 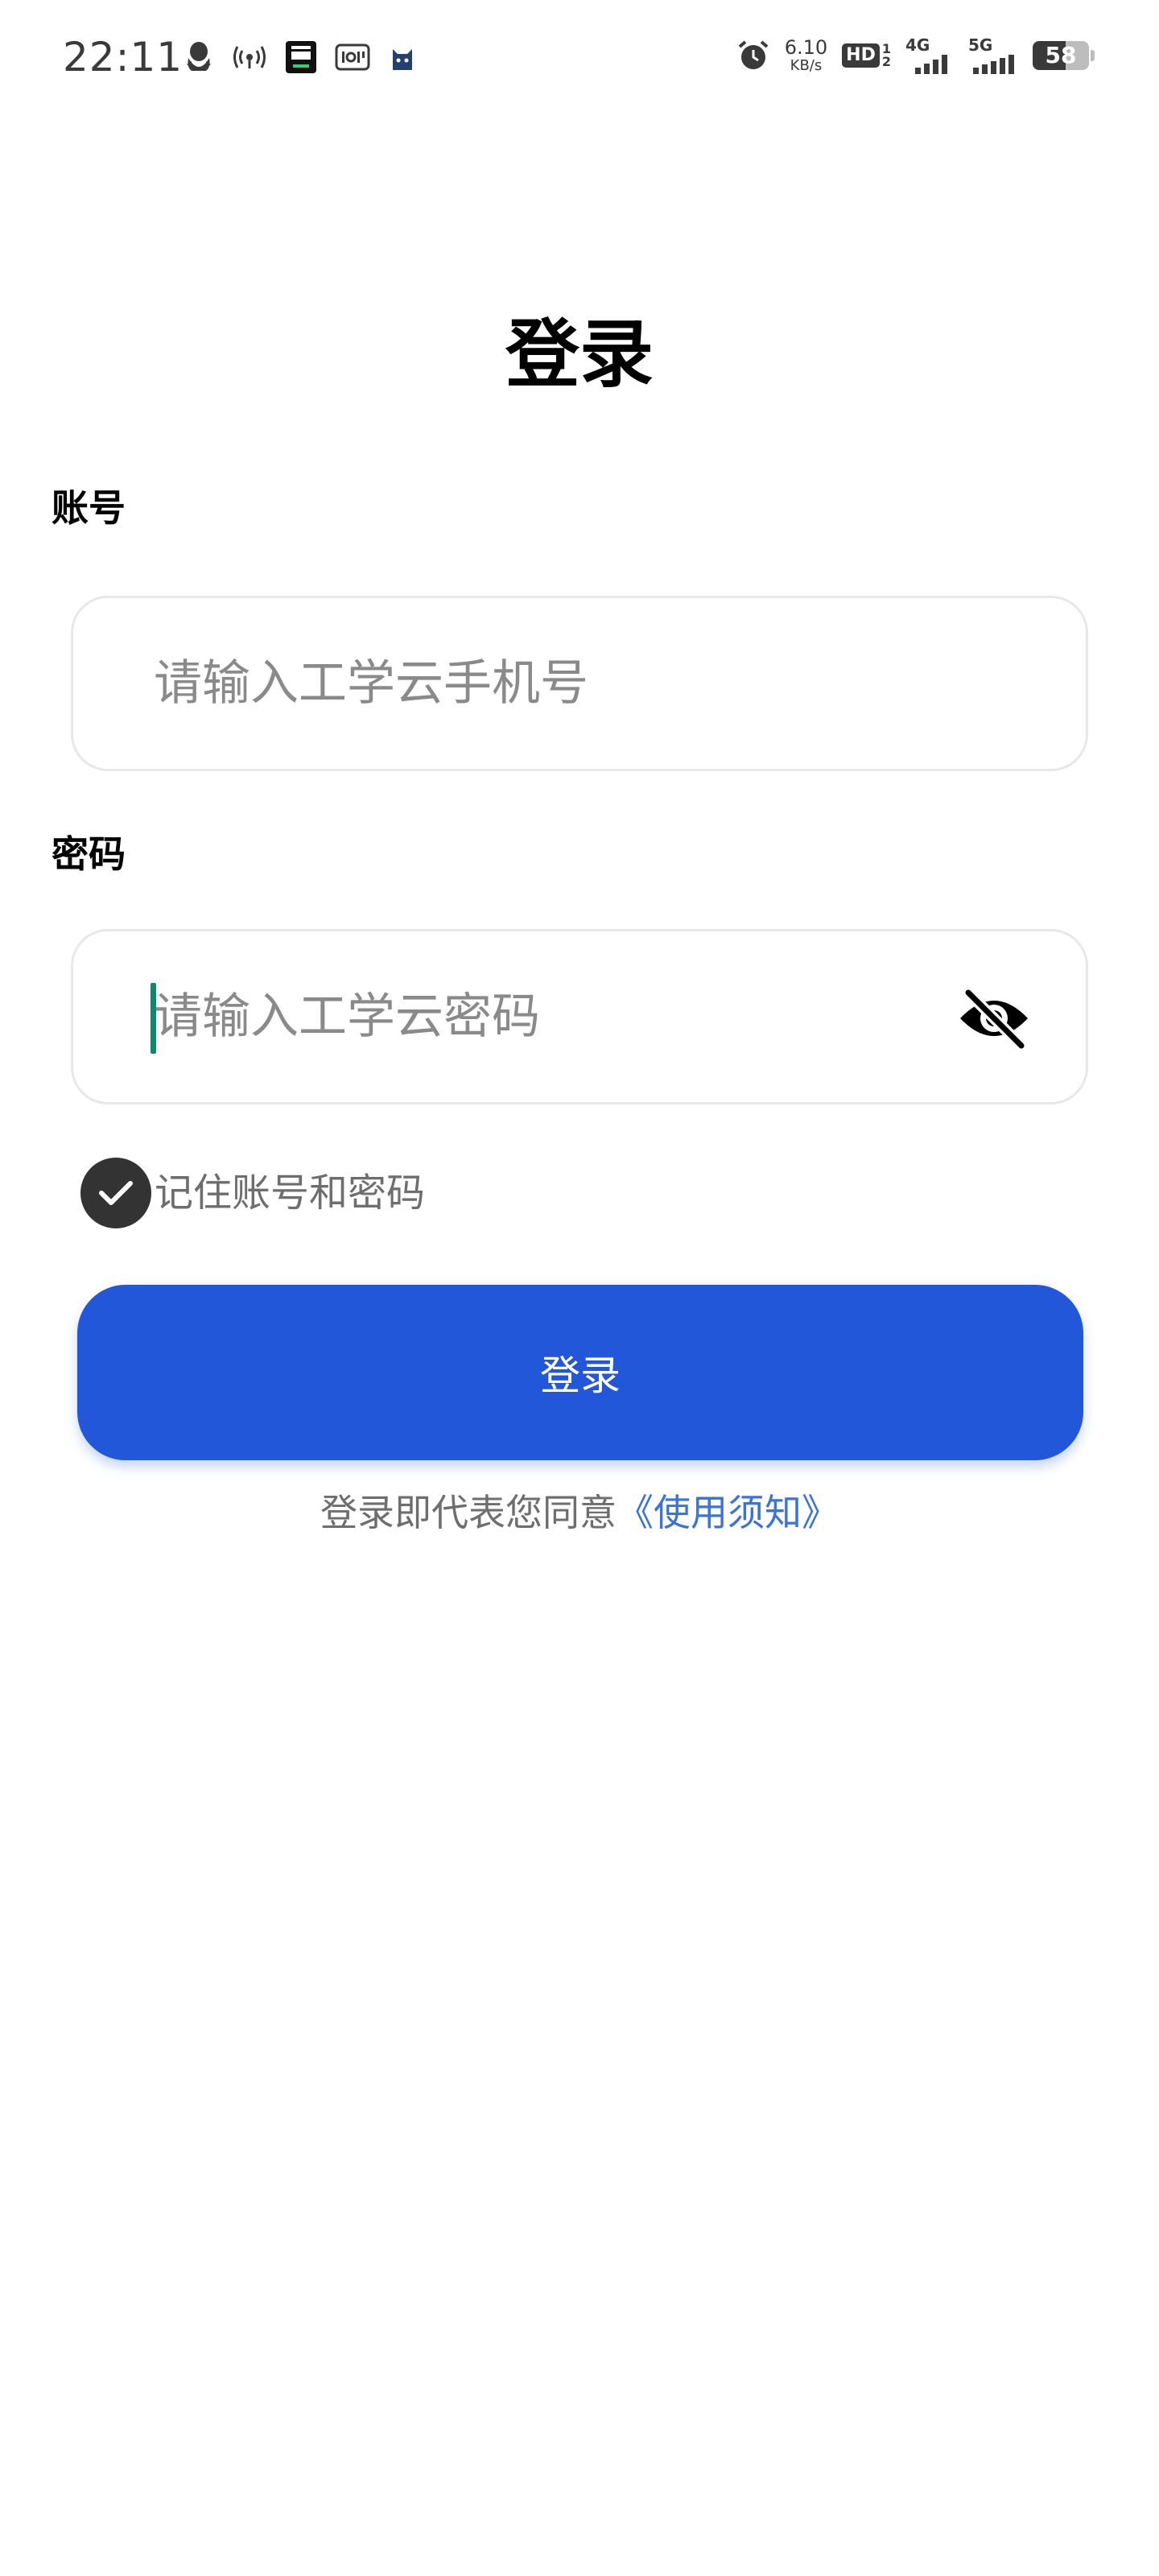 What do you see at coordinates (468, 1512) in the screenshot?
I see `agreement-text: 登录即代表您同意` at bounding box center [468, 1512].